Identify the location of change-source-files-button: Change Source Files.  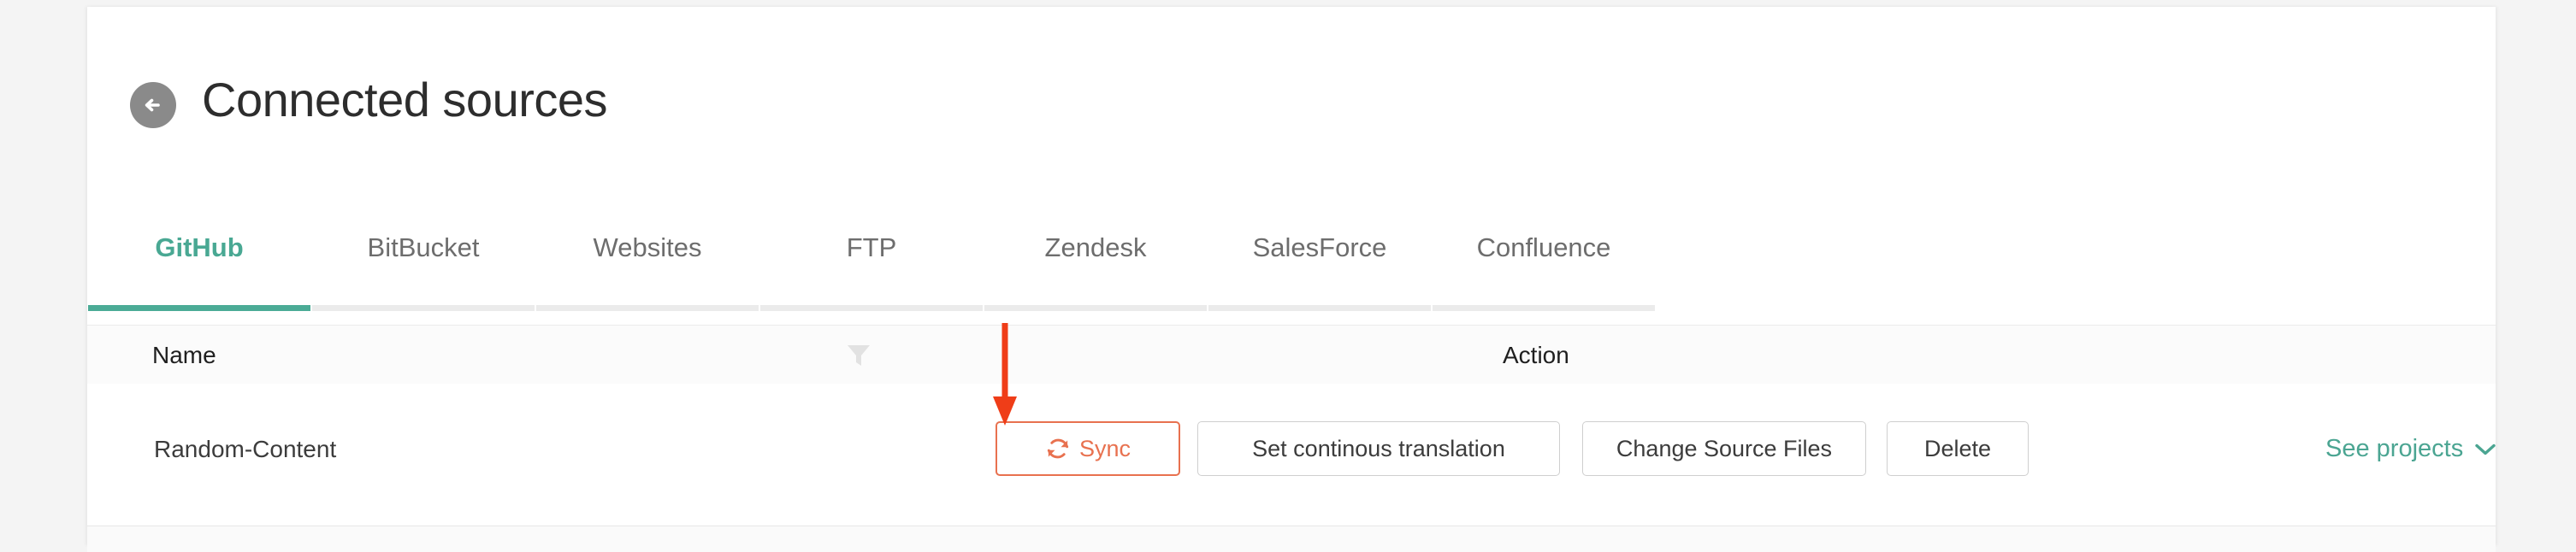
(1724, 448).